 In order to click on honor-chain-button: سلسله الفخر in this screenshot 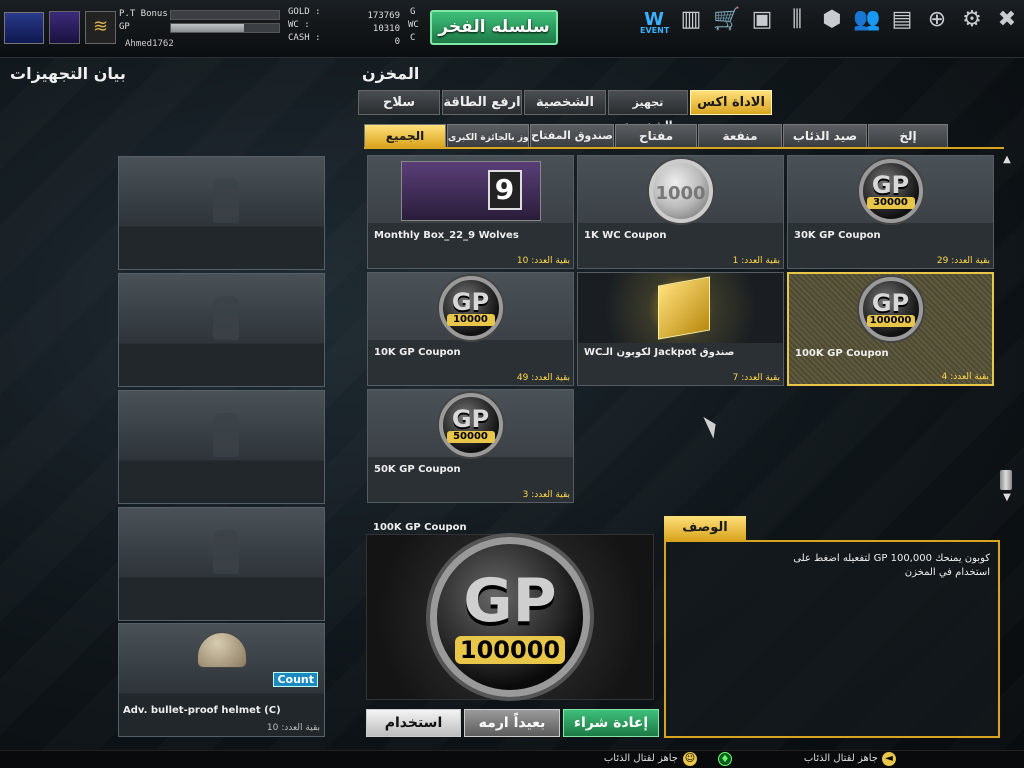, I will do `click(494, 27)`.